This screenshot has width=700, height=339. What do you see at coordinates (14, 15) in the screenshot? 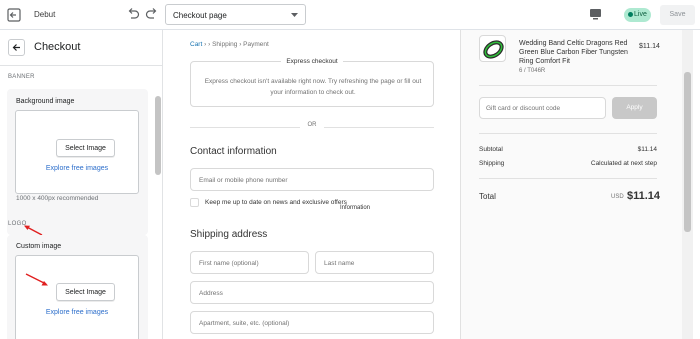
I see `exit-icon` at bounding box center [14, 15].